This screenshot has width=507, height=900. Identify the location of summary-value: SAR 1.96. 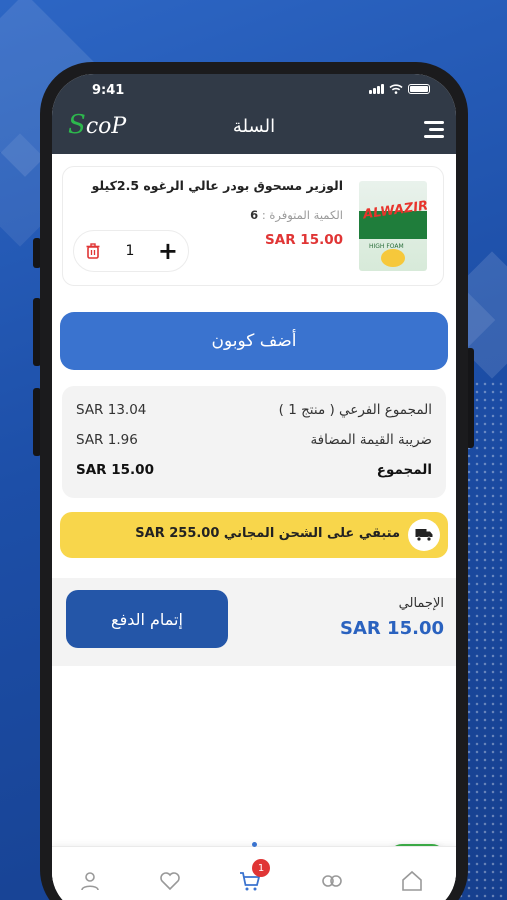
(107, 440).